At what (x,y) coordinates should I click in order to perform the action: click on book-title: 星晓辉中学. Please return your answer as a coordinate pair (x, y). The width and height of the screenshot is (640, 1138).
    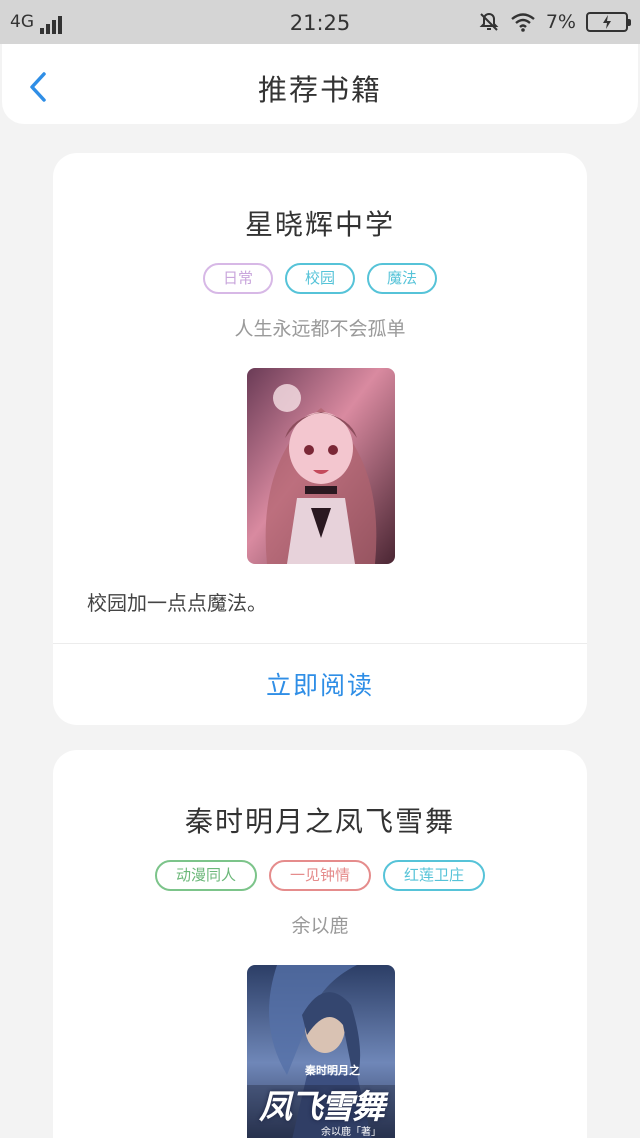
    Looking at the image, I should click on (319, 224).